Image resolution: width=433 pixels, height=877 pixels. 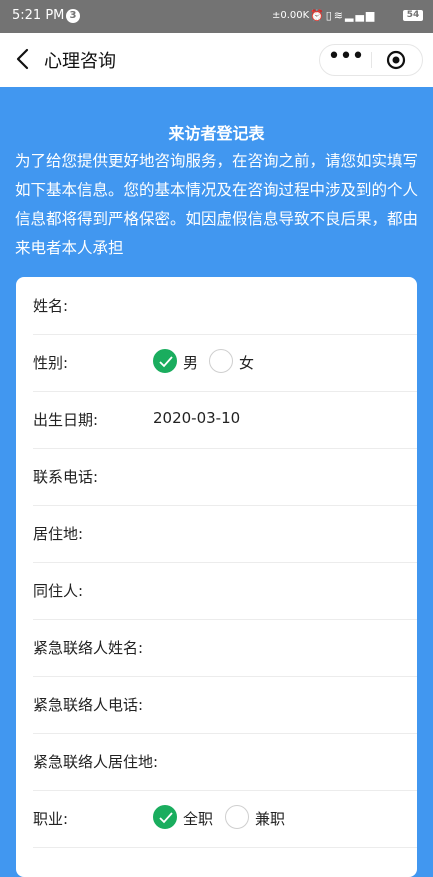 What do you see at coordinates (225, 306) in the screenshot?
I see `name-field: 姓名:` at bounding box center [225, 306].